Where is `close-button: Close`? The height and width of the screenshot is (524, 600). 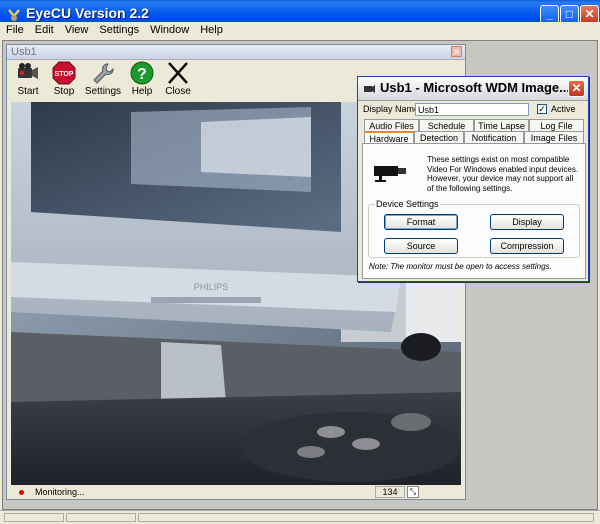 close-button: Close is located at coordinates (178, 80).